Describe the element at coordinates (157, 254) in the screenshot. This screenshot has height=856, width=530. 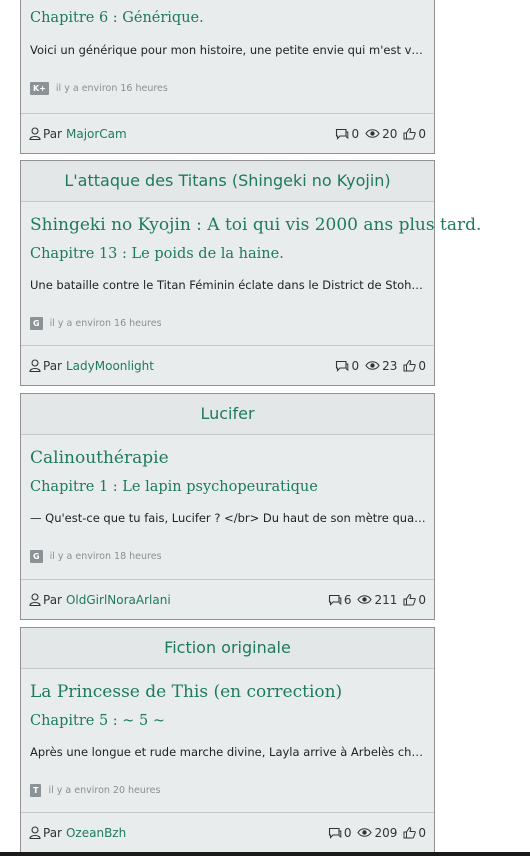
I see `chapter-title-link: Chapitre 13 : Le poids de la haine.` at that location.